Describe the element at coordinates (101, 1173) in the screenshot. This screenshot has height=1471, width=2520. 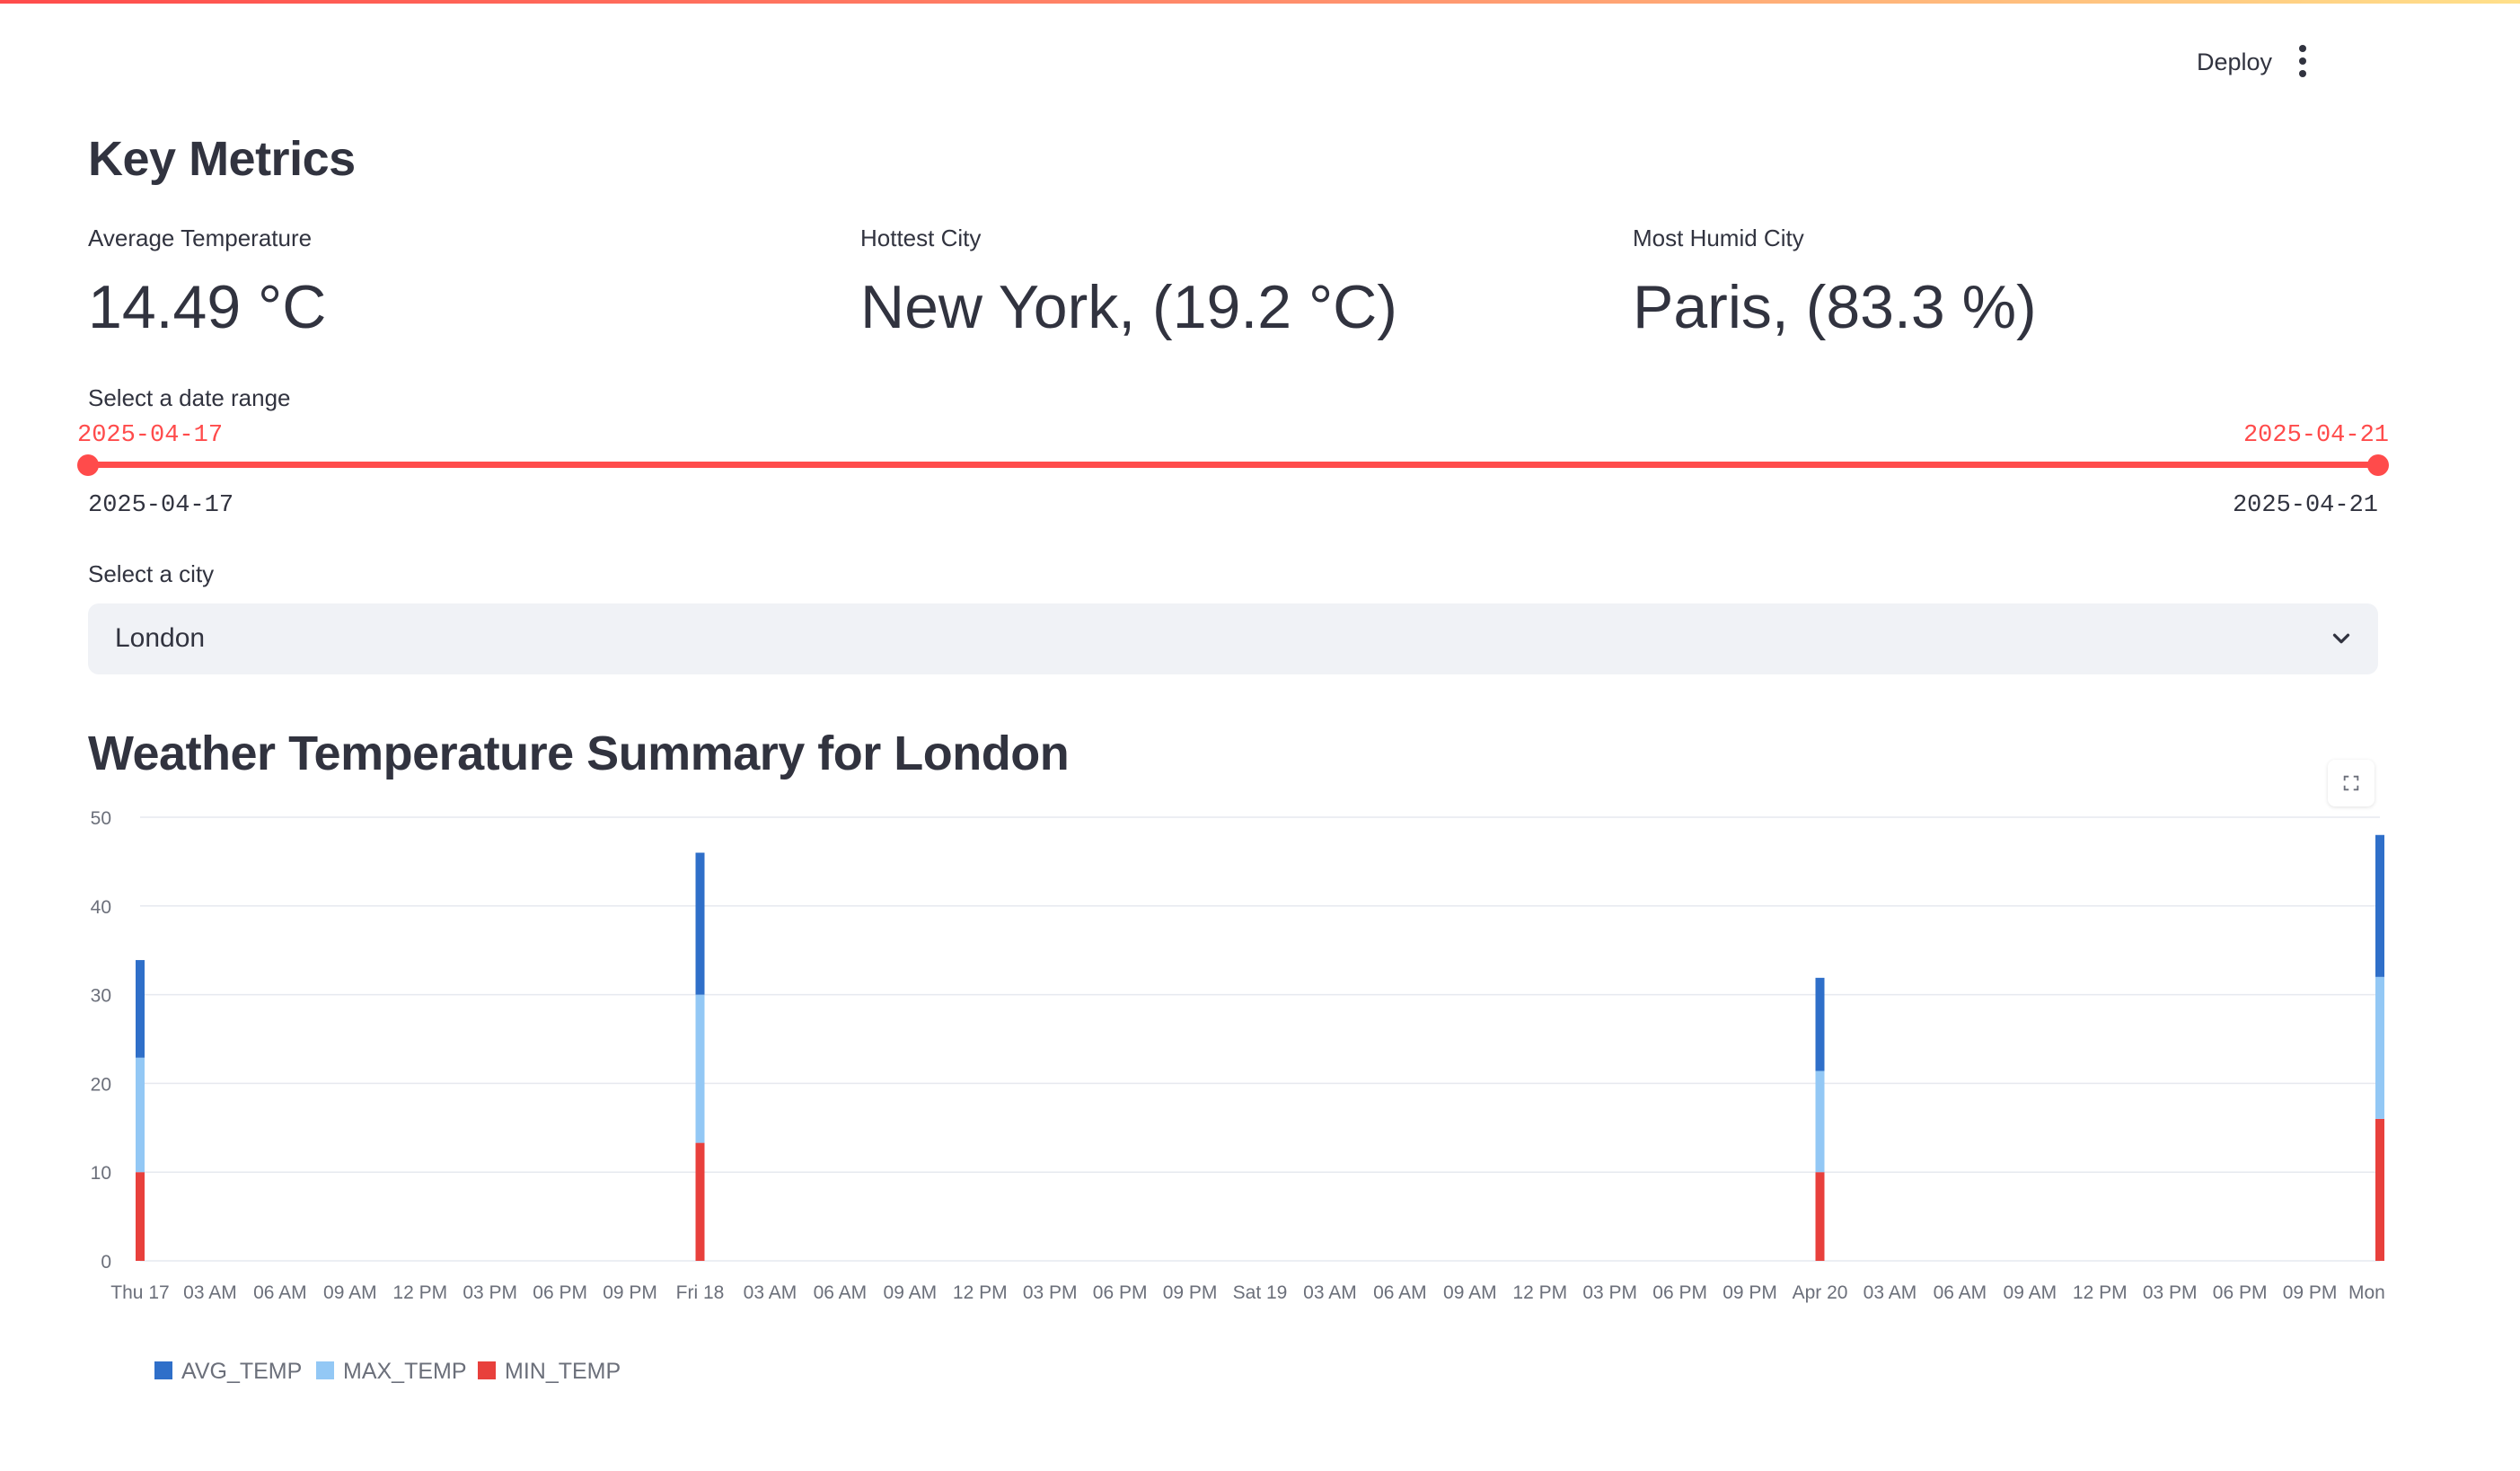
I see `y-tick-label: 10` at that location.